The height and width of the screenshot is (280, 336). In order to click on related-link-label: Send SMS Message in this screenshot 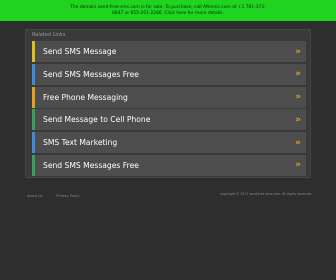, I will do `click(79, 51)`.